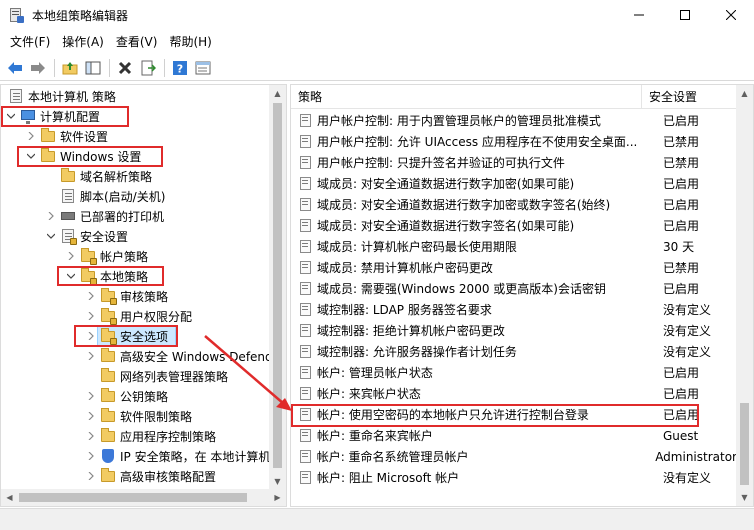 This screenshot has width=754, height=530. What do you see at coordinates (203, 68) in the screenshot?
I see `properties-button` at bounding box center [203, 68].